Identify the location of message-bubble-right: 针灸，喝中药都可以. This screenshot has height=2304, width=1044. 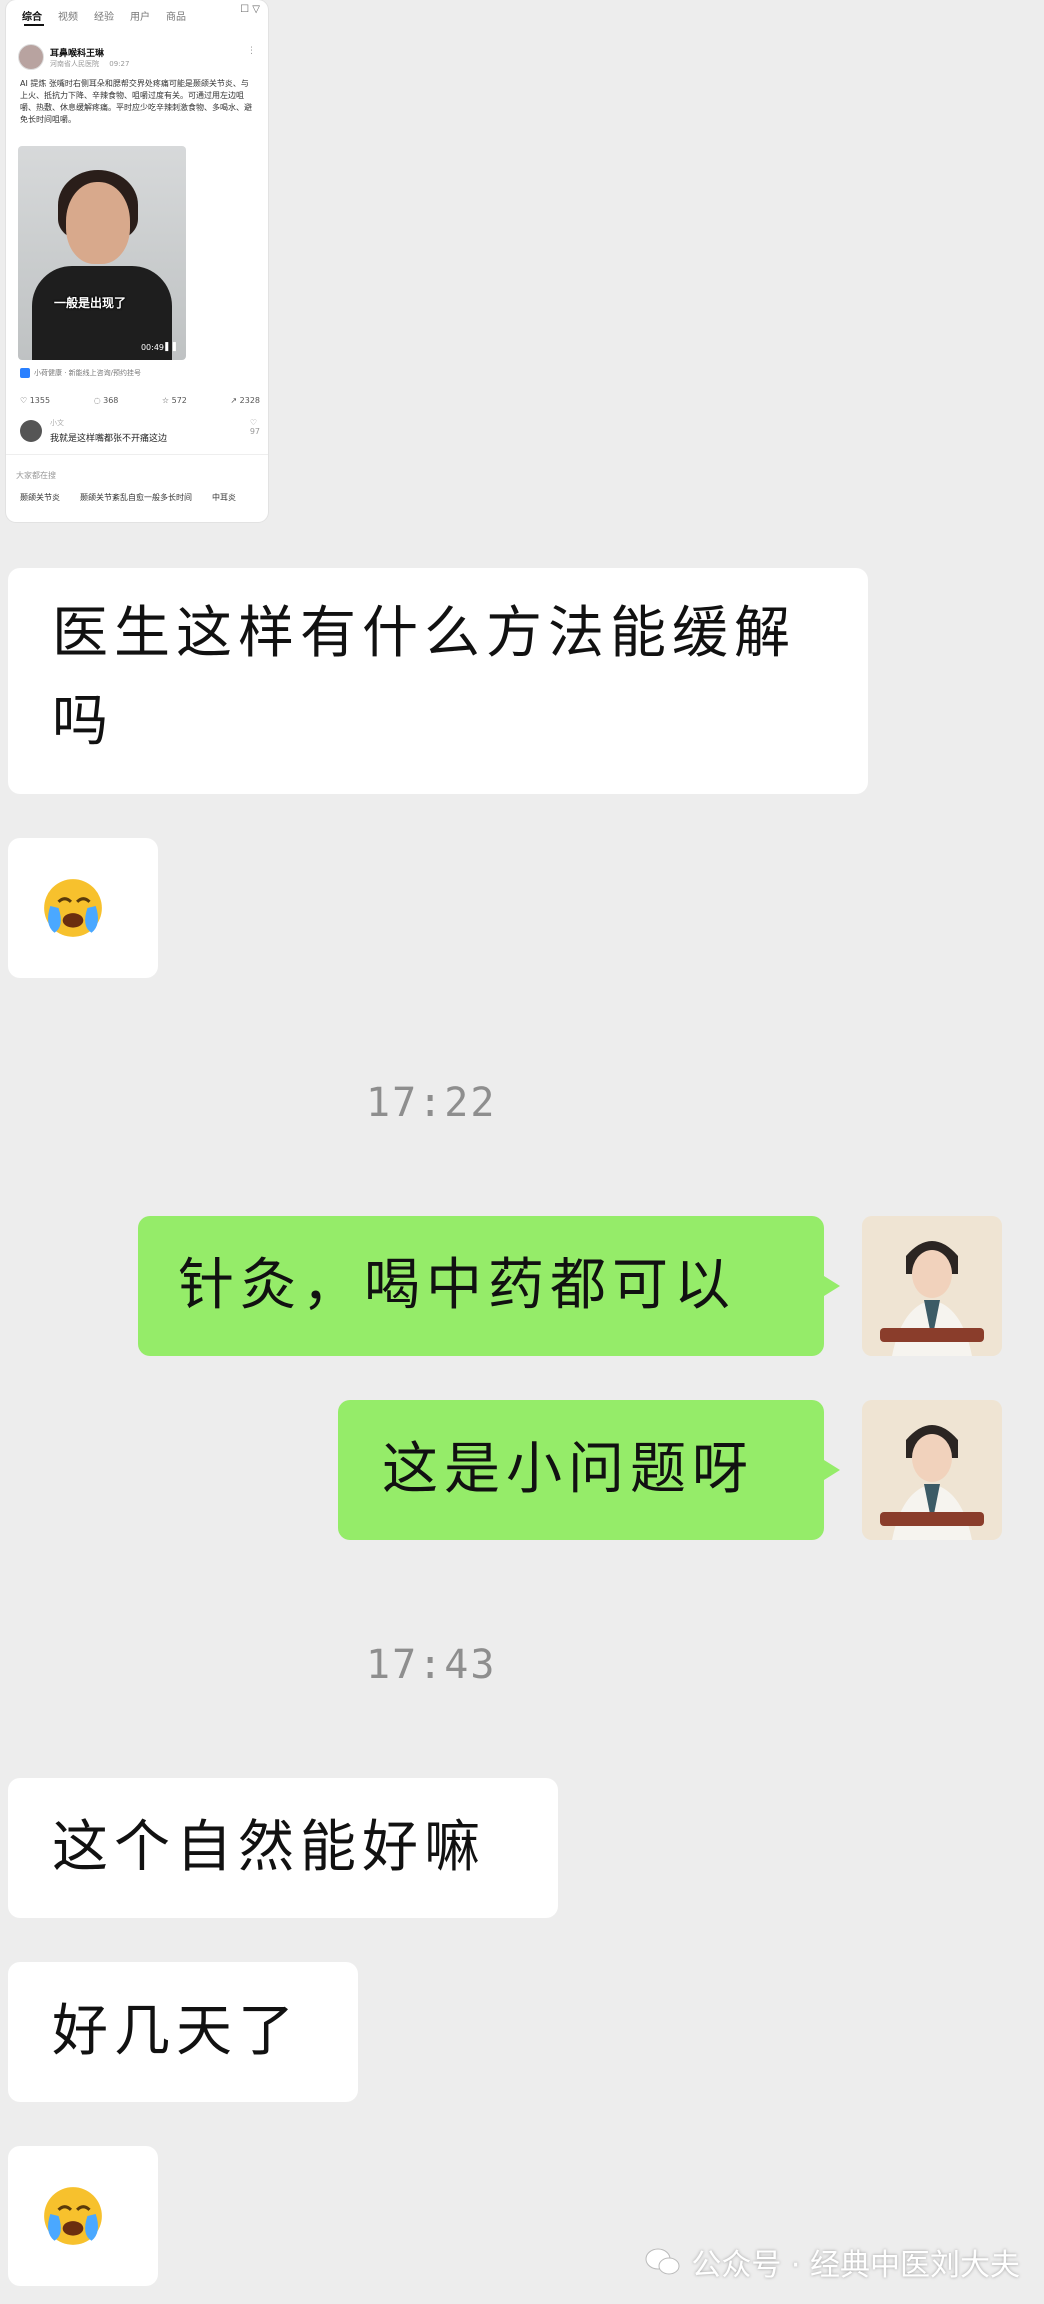
(489, 1286).